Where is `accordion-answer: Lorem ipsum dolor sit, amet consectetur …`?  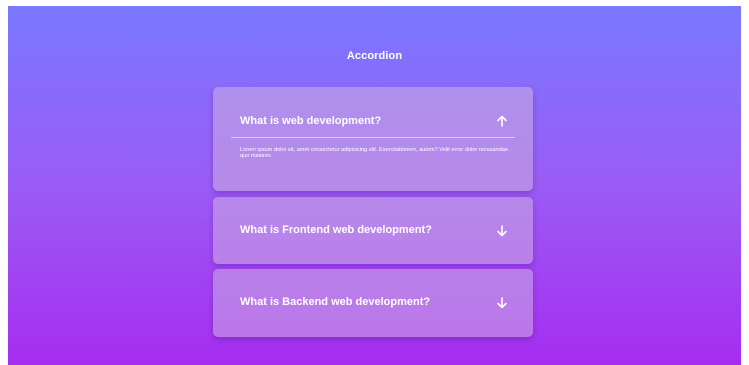 accordion-answer: Lorem ipsum dolor sit, amet consectetur … is located at coordinates (374, 153).